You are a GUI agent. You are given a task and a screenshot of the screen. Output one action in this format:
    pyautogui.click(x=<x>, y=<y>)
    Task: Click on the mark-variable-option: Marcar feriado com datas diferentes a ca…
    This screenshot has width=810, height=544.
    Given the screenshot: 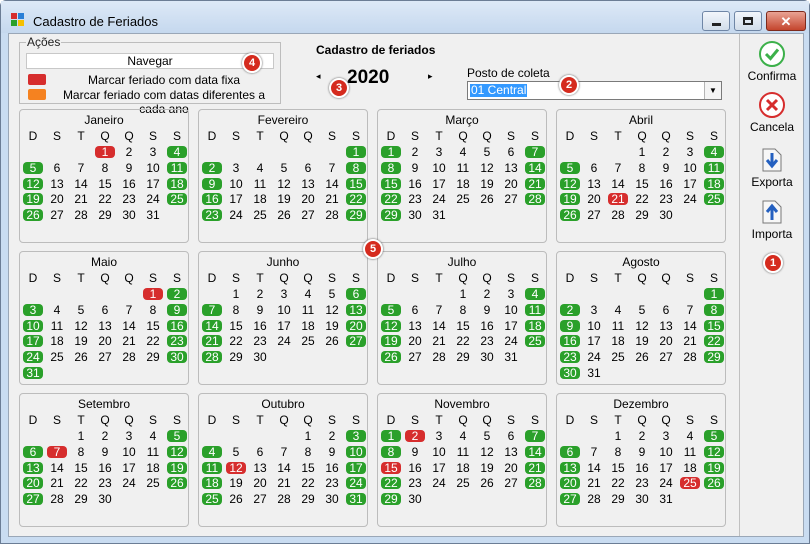 What is the action you would take?
    pyautogui.click(x=153, y=102)
    